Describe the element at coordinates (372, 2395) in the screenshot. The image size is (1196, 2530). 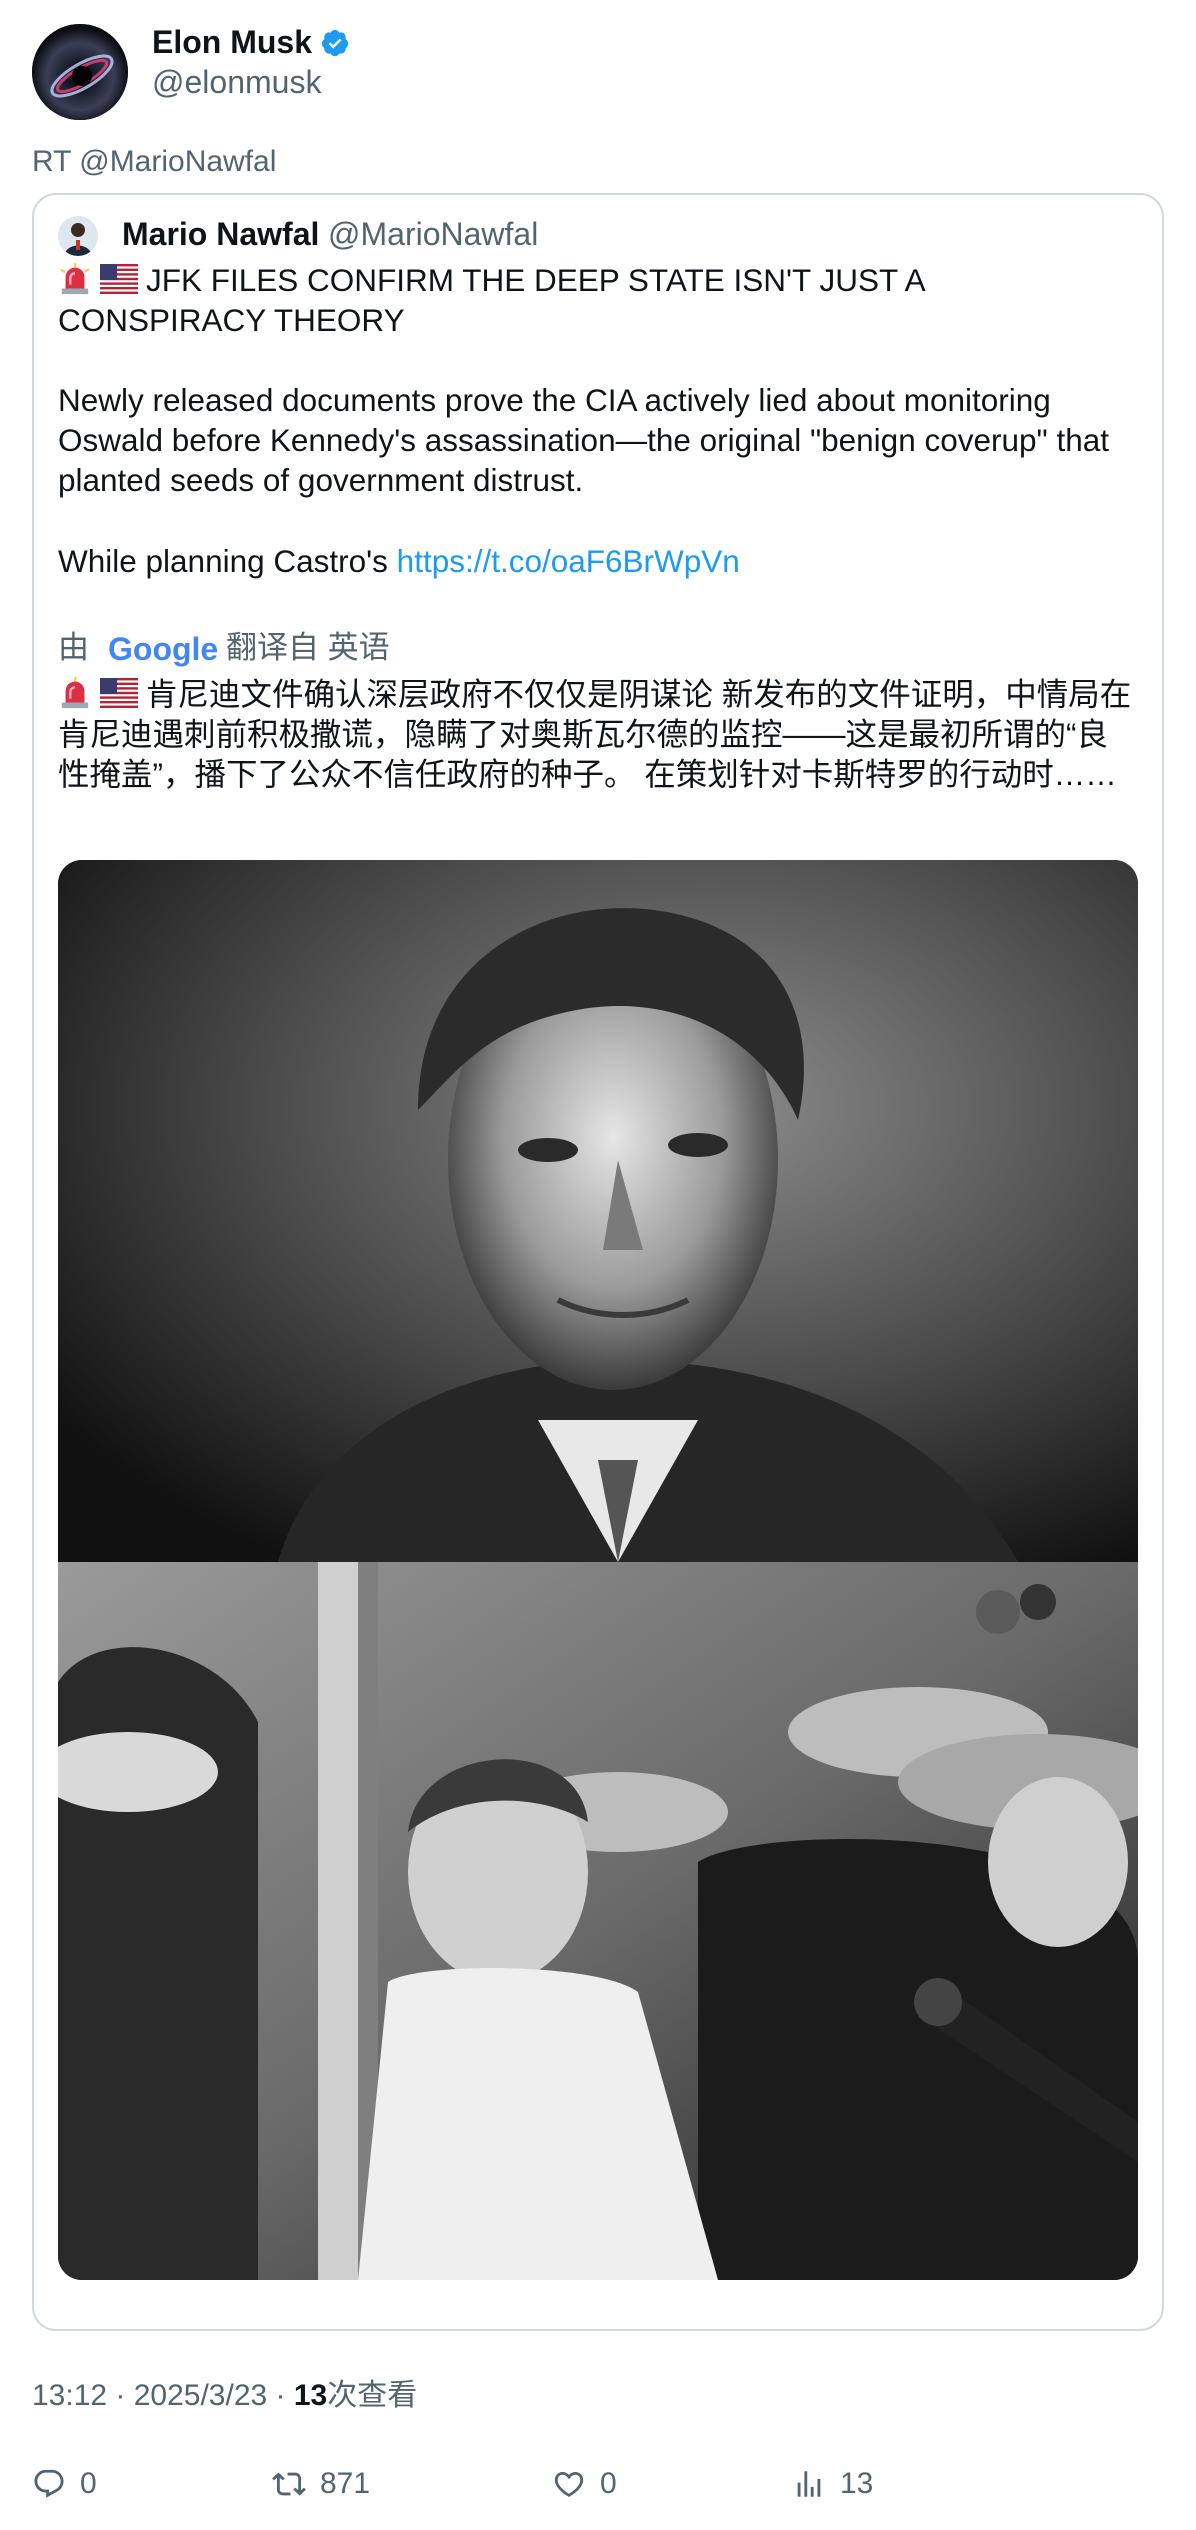
I see `views-label: 次查看` at that location.